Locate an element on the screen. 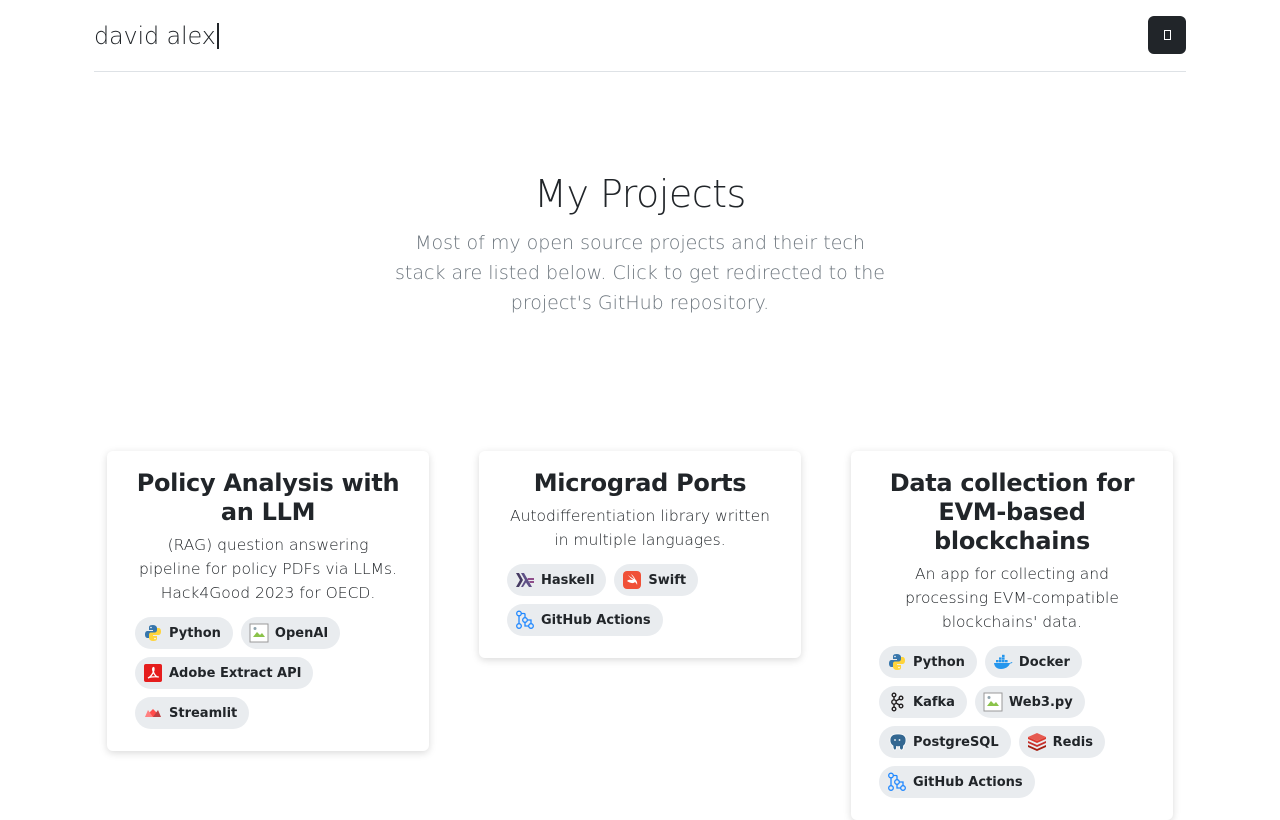  project-title: Micrograd Ports is located at coordinates (640, 483).